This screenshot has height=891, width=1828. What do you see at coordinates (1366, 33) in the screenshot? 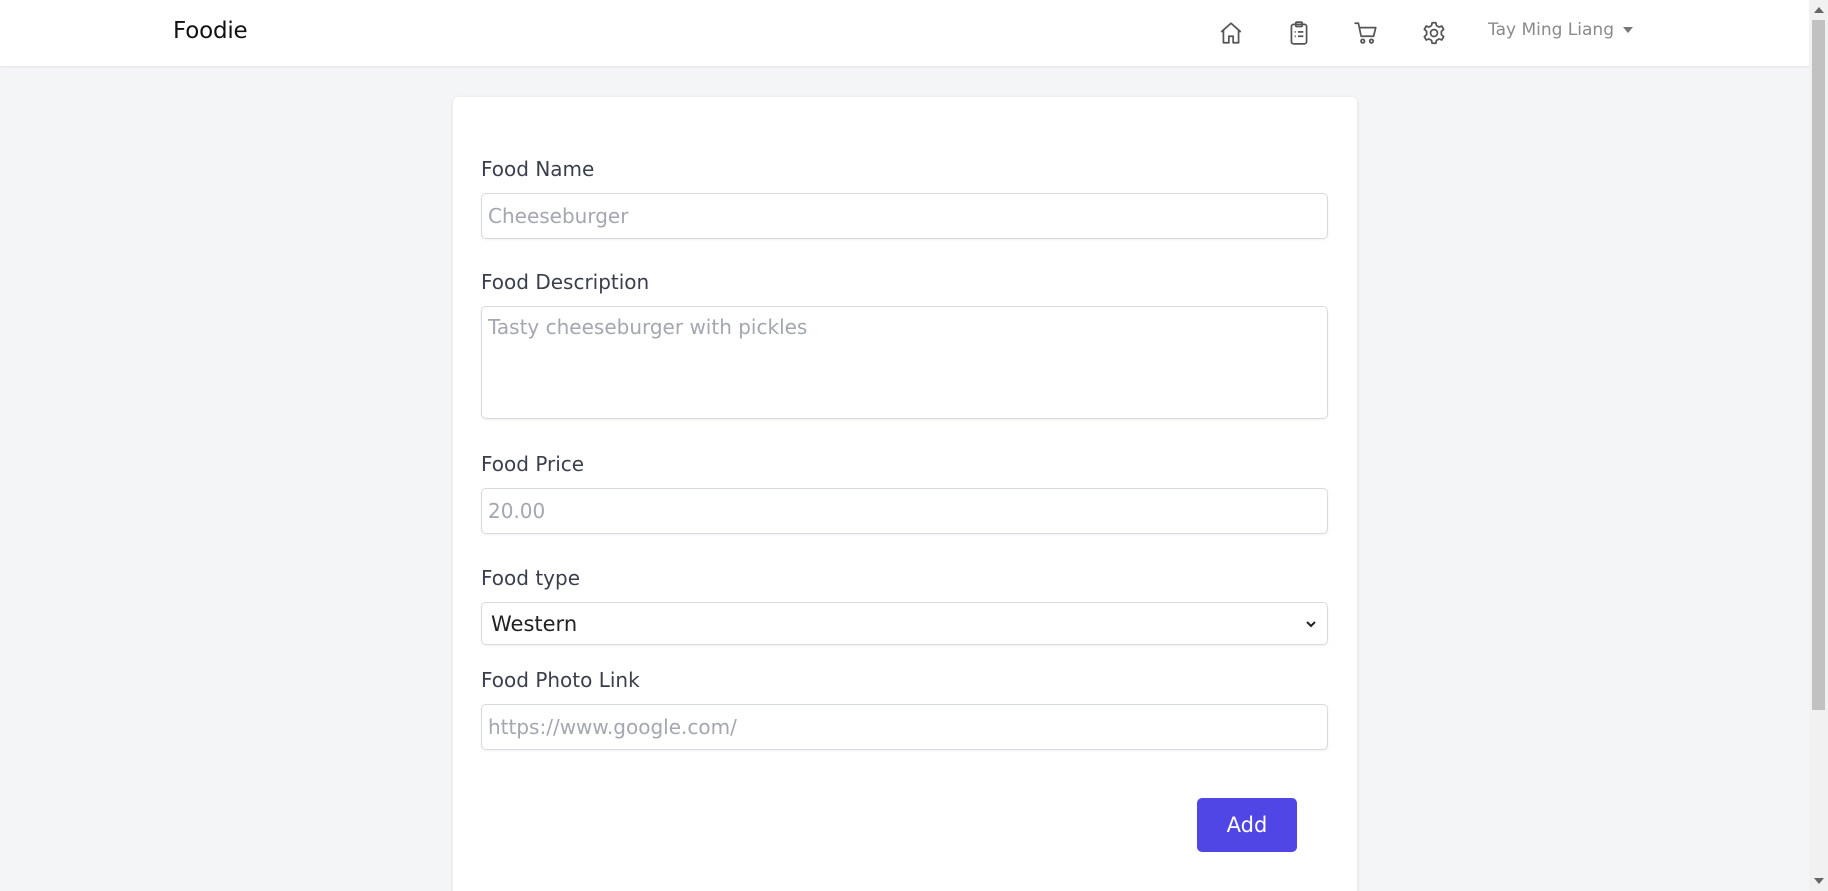
I see `cart-icon` at bounding box center [1366, 33].